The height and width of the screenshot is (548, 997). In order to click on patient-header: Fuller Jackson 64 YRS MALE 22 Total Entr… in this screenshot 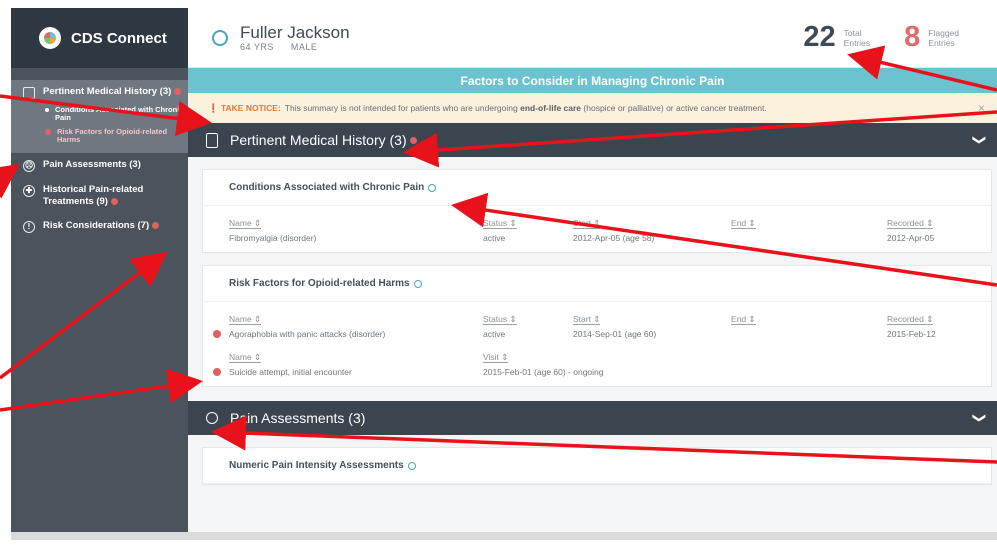, I will do `click(592, 38)`.